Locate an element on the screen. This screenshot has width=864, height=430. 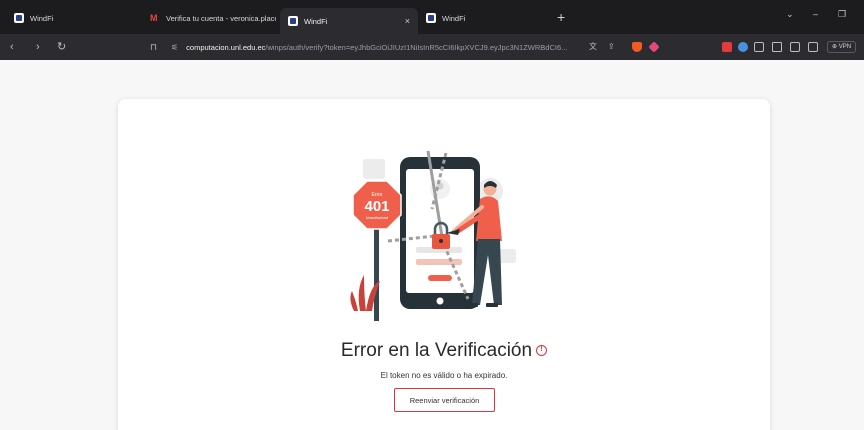
browser-tab-2: M Verifica tu cuenta - veronica.placenc is located at coordinates (209, 18).